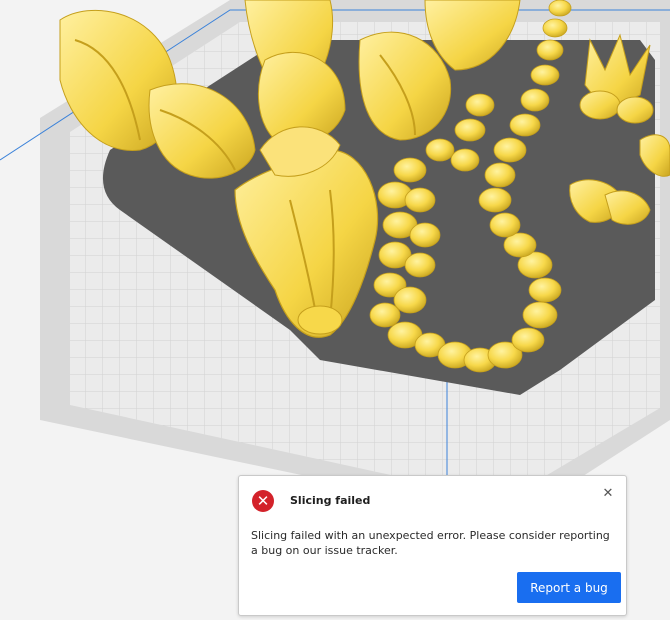  Describe the element at coordinates (569, 587) in the screenshot. I see `report-bug-button: Report a bug` at that location.